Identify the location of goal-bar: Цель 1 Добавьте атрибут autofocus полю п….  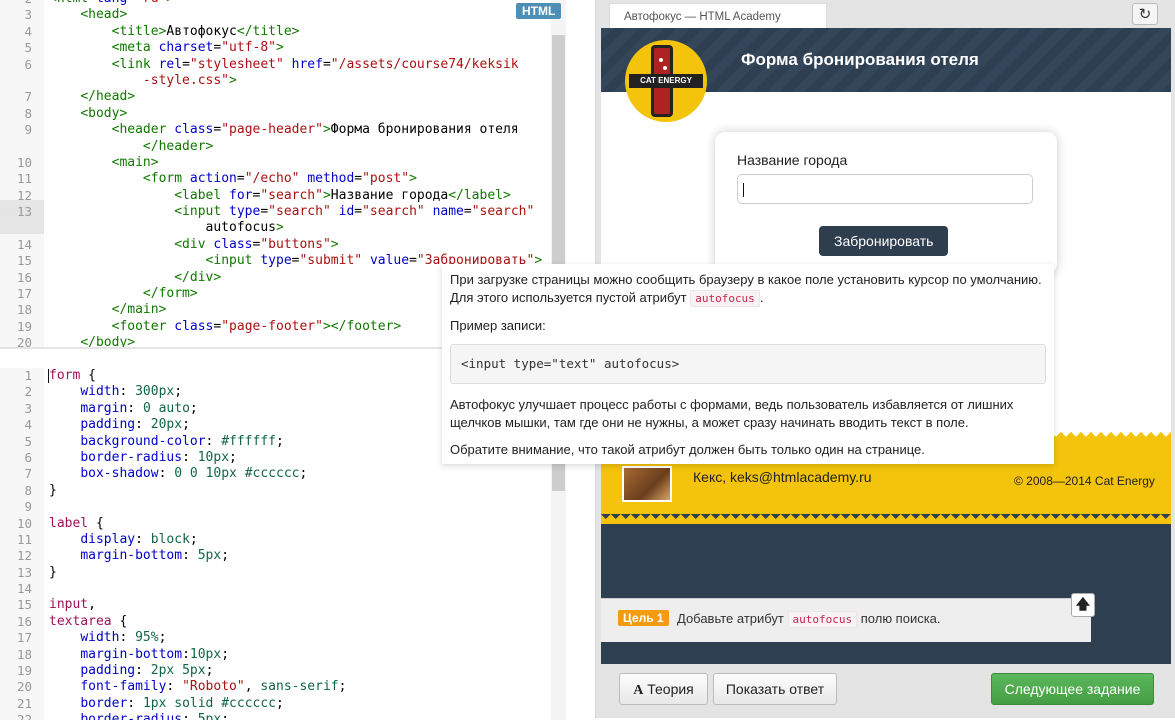
(846, 620).